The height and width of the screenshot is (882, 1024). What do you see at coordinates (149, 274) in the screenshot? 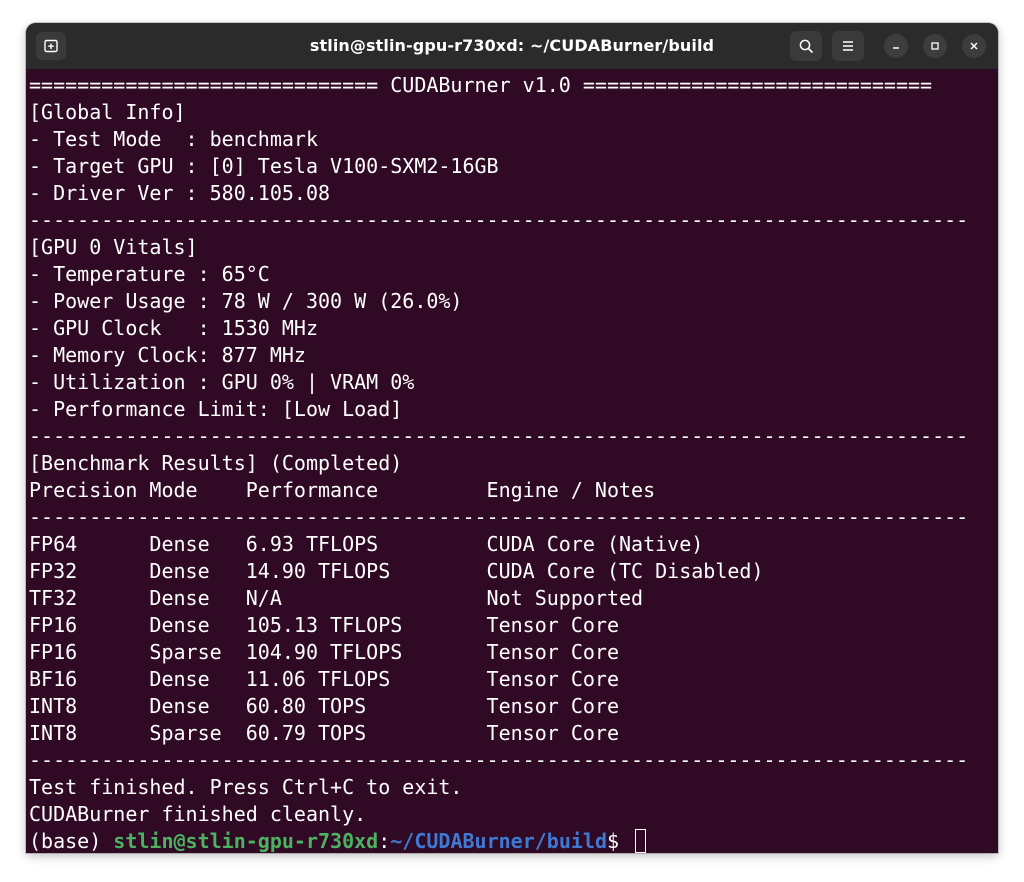
I see `terminal-line: - Temperature : 65°C` at bounding box center [149, 274].